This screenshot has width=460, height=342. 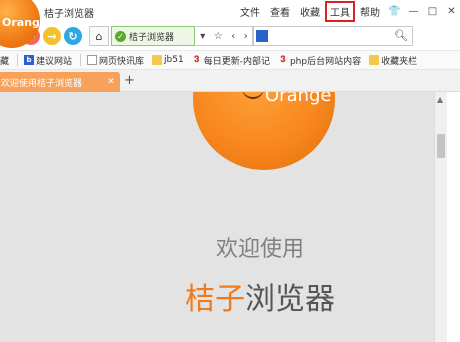 What do you see at coordinates (325, 61) in the screenshot?
I see `bookmark-label: php后台网站内容` at bounding box center [325, 61].